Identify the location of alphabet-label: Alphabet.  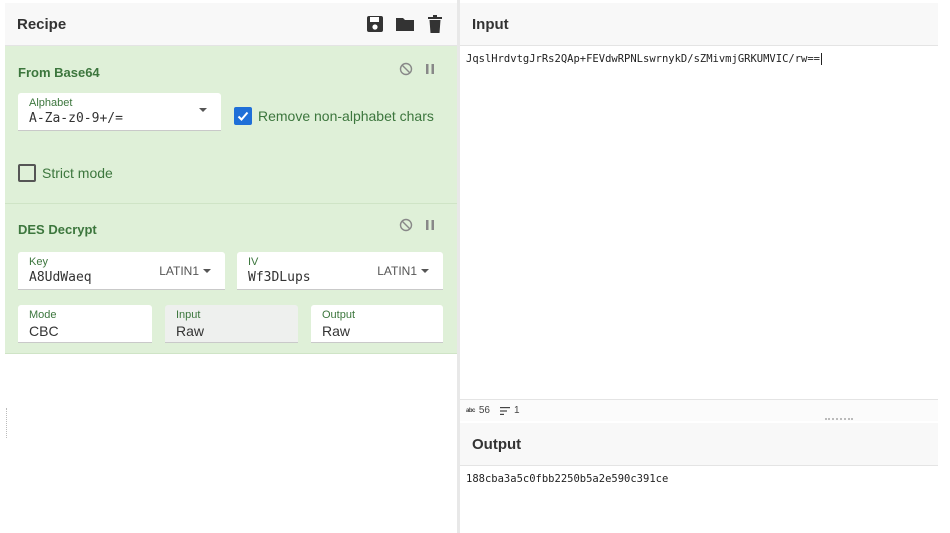
(51, 103).